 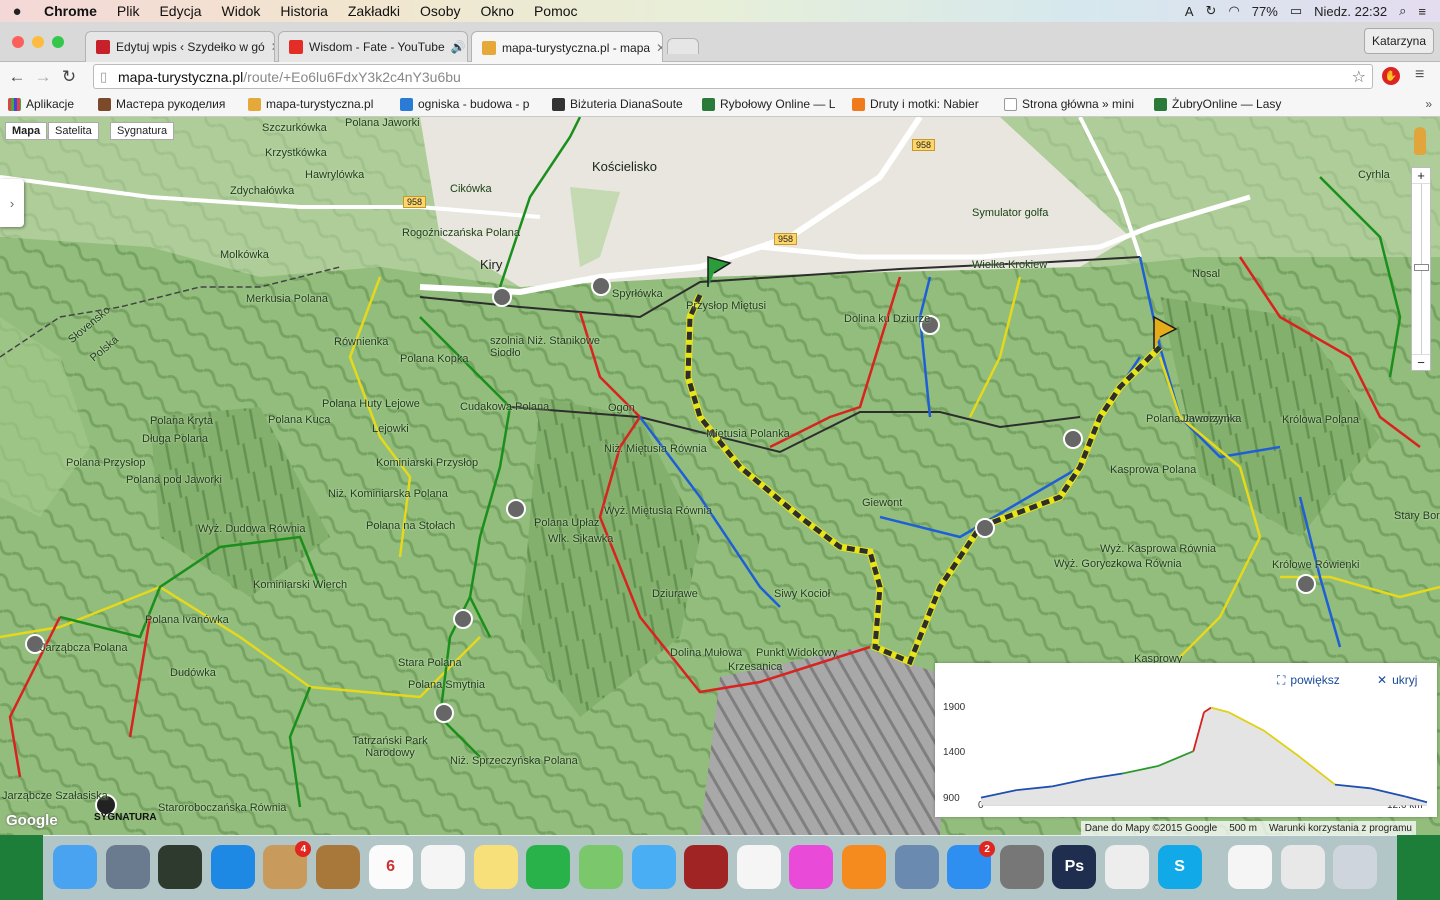 I want to click on new-tab-button, so click(x=683, y=46).